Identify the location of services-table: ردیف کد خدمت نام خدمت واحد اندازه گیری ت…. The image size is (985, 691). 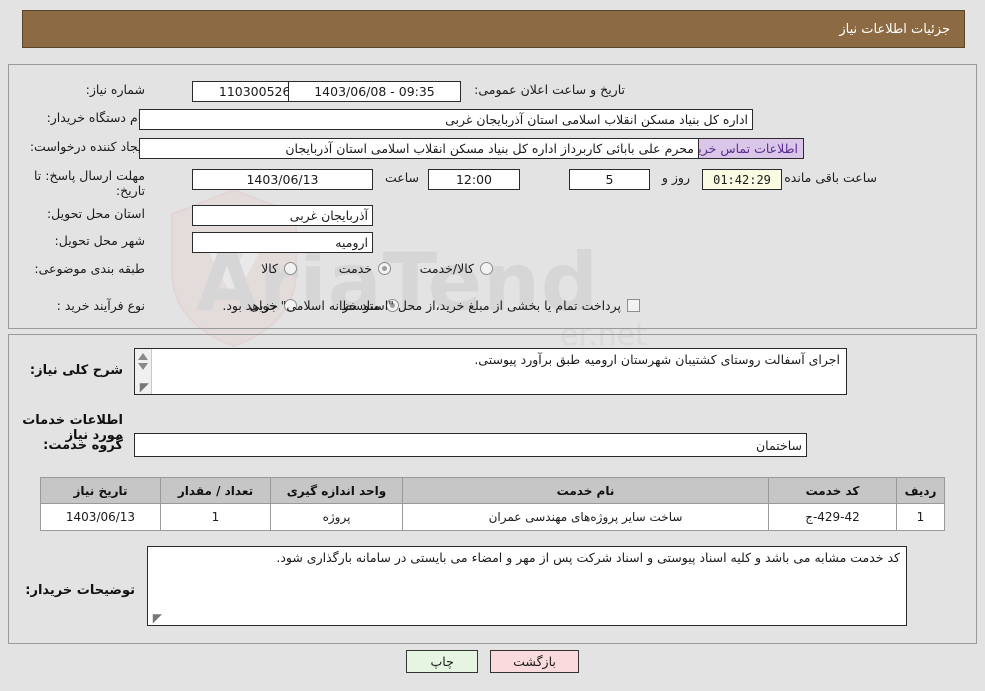
(492, 504).